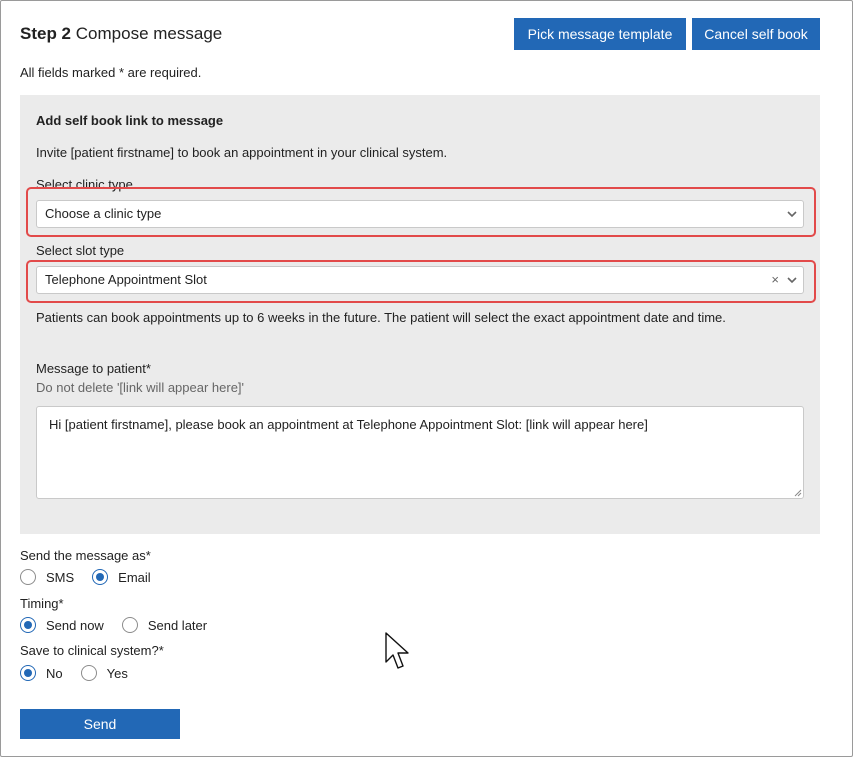  What do you see at coordinates (42, 603) in the screenshot?
I see `timing-label: Timing*` at bounding box center [42, 603].